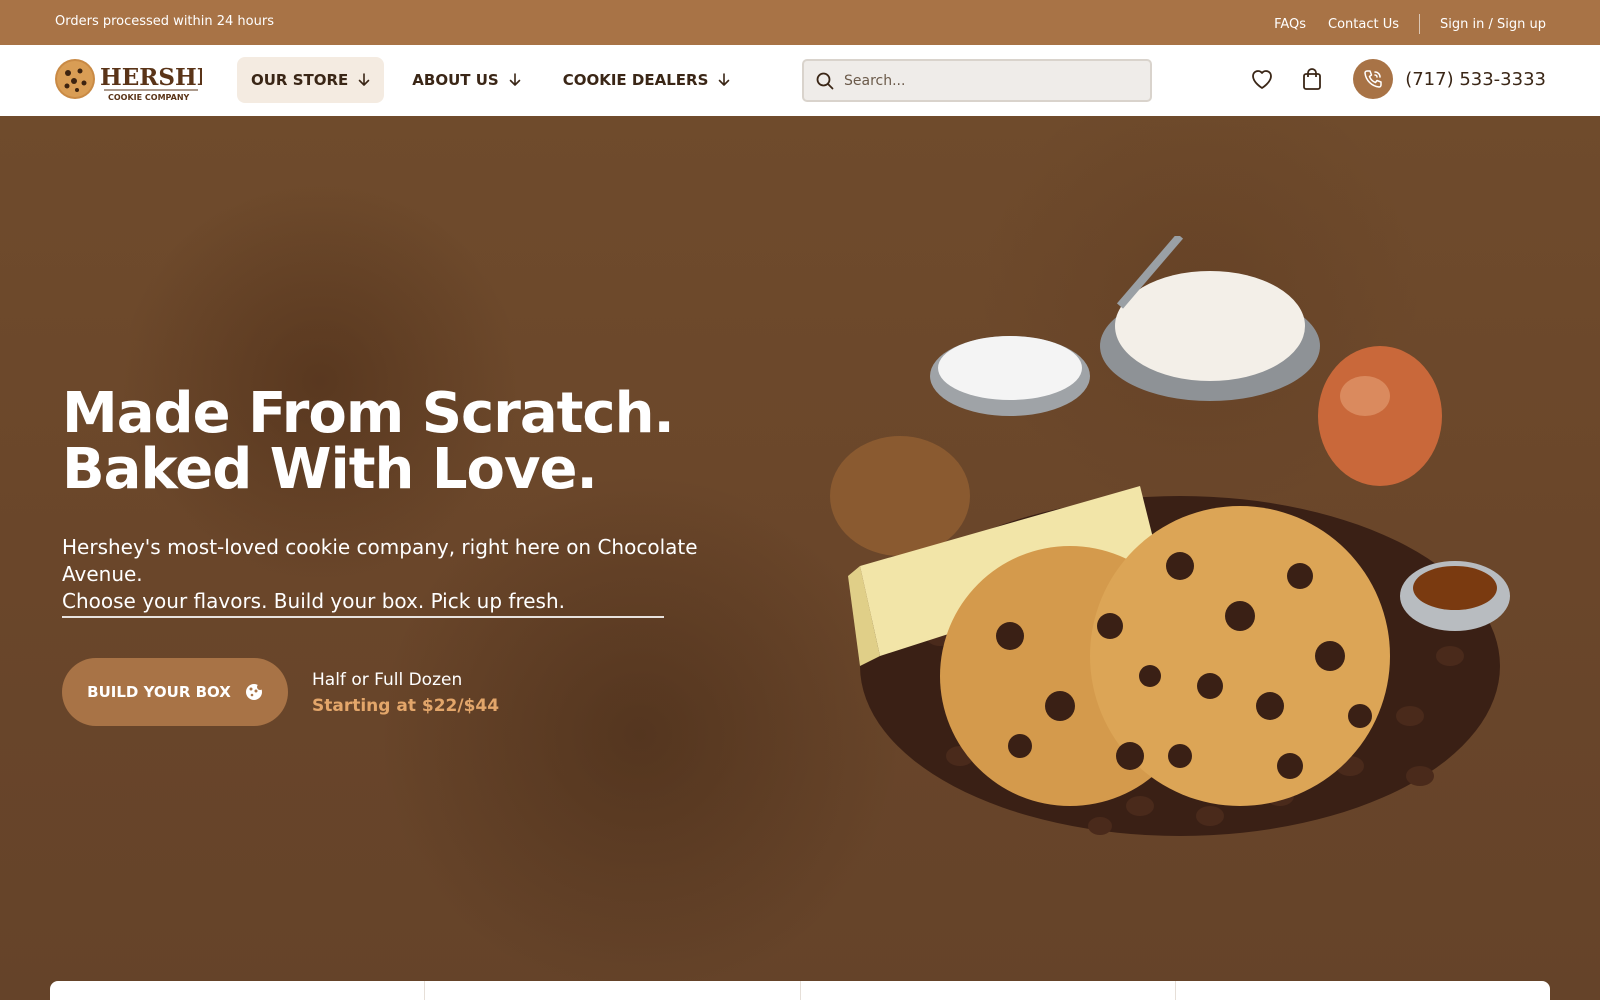  I want to click on nav-cookie-dealers: COOKIE DEALERS, so click(647, 80).